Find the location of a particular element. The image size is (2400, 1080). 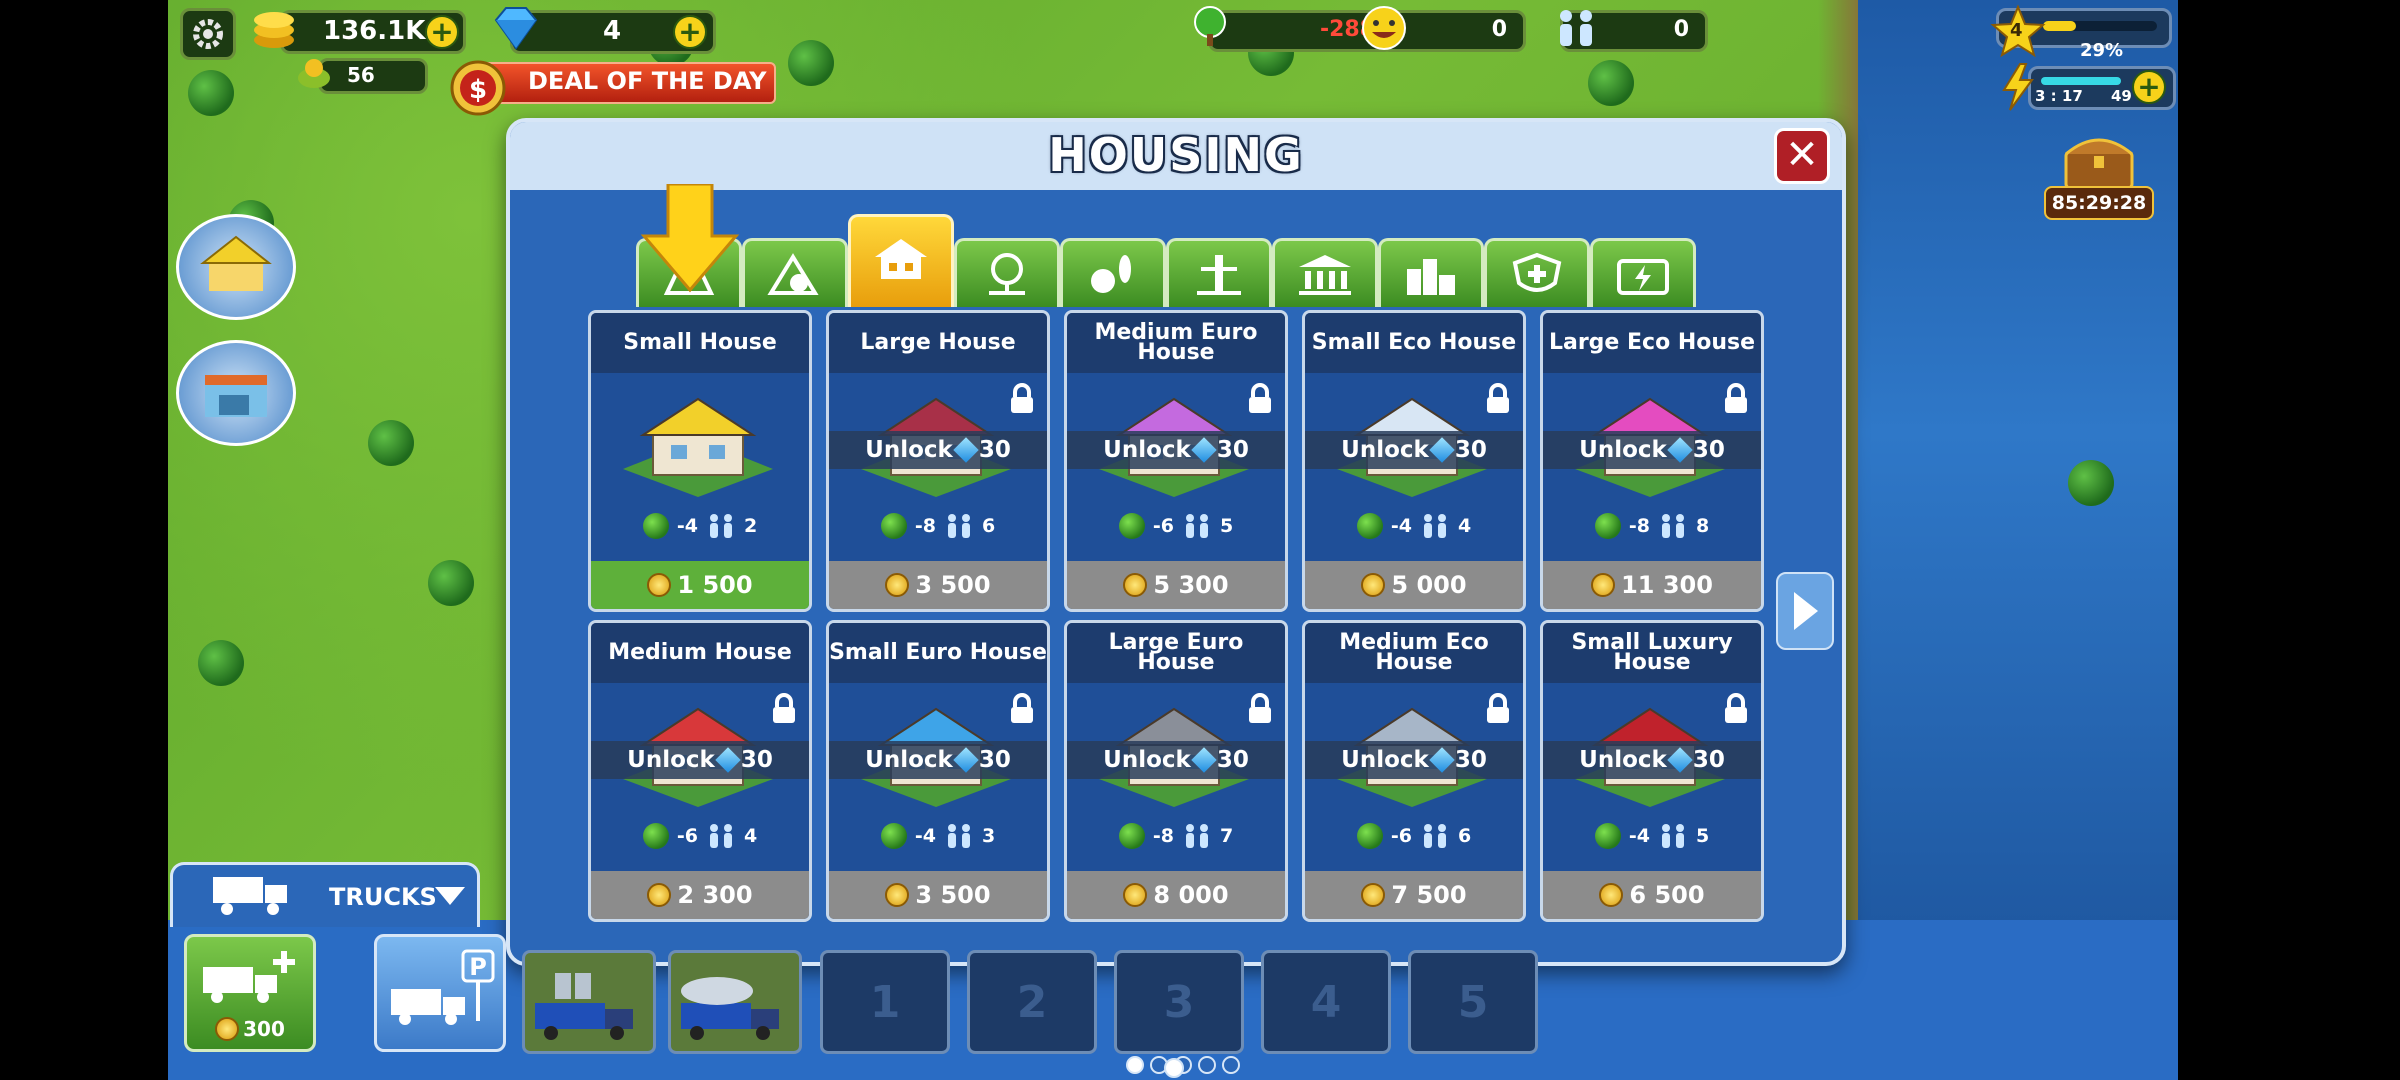

level-star-icon: 4 is located at coordinates (2018, 32).